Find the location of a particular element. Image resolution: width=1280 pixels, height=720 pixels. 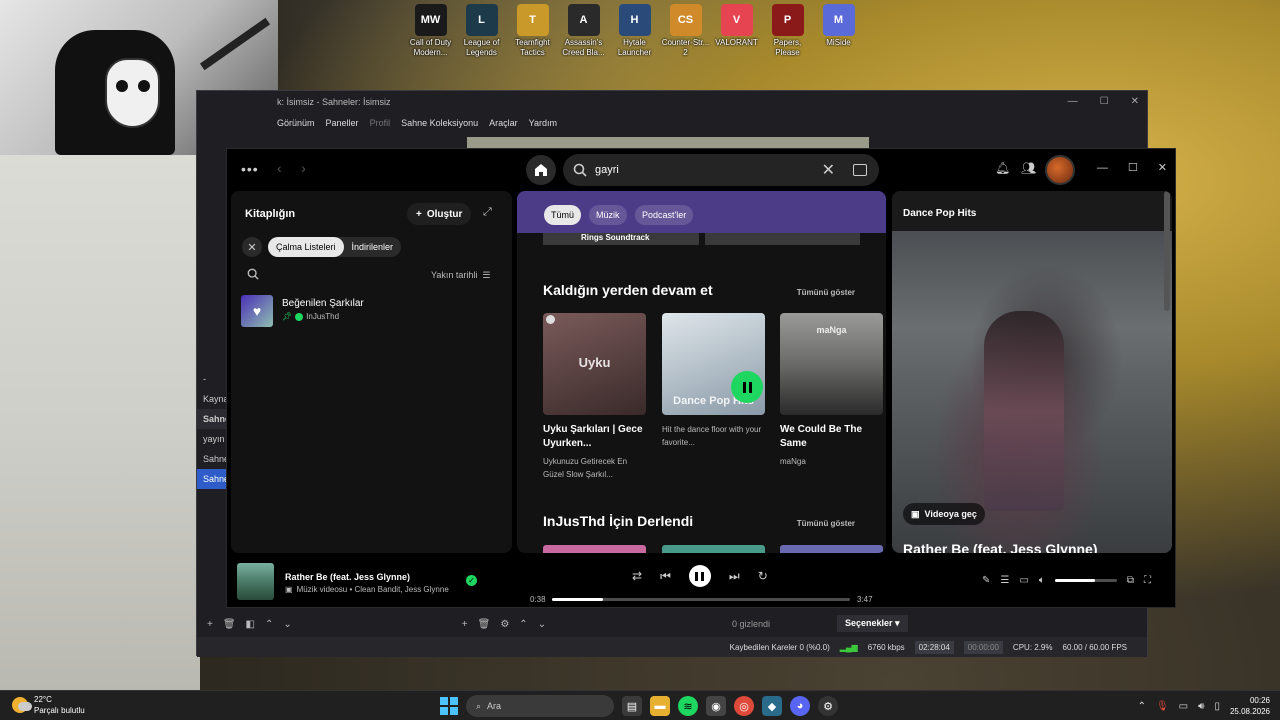

create-button: + Oluştur is located at coordinates (439, 214).